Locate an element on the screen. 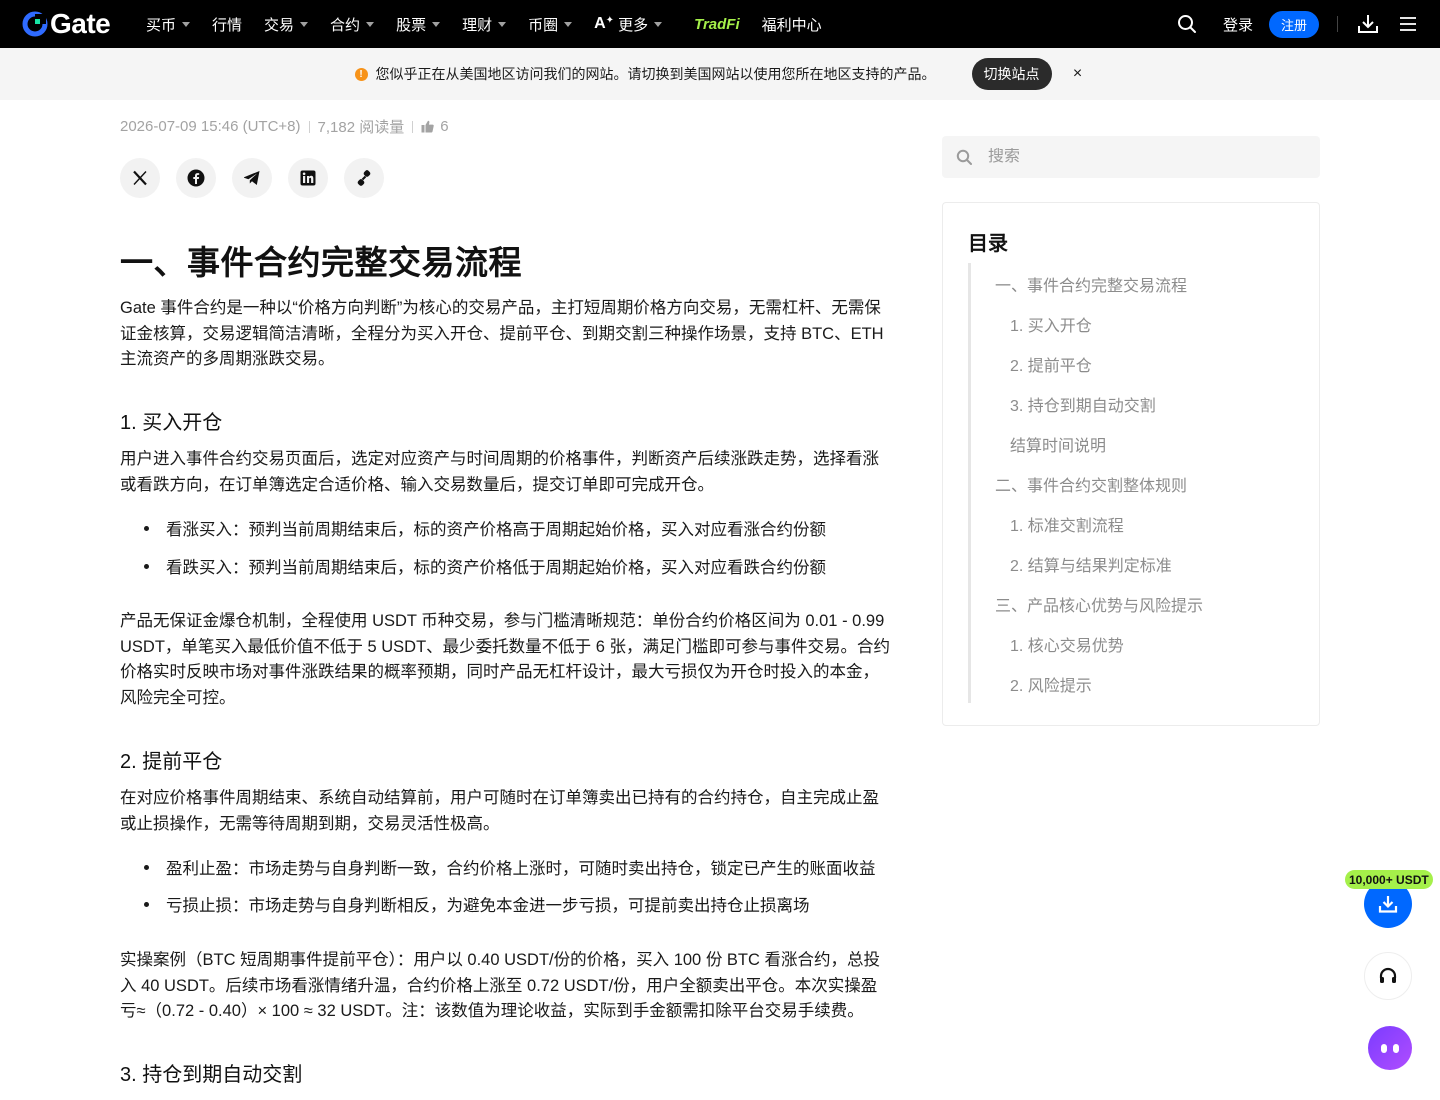  x-logo-icon is located at coordinates (140, 178).